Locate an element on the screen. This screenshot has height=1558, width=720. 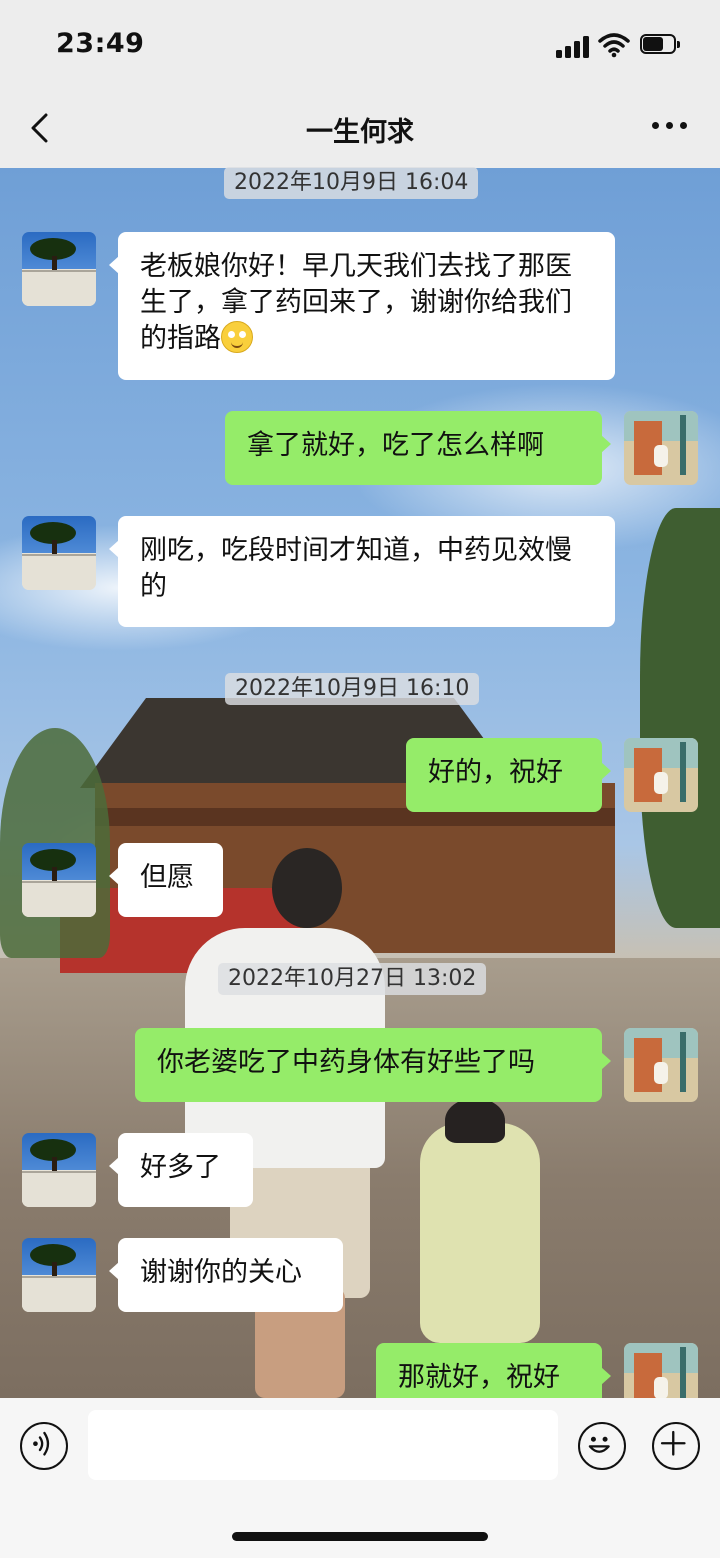
emoji-button is located at coordinates (602, 1446).